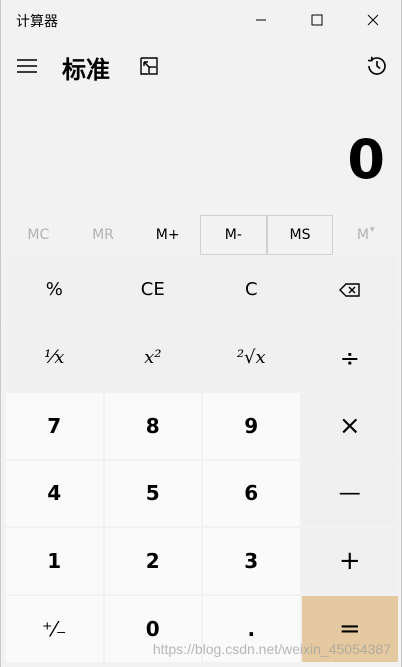  I want to click on backspace-button, so click(349, 290).